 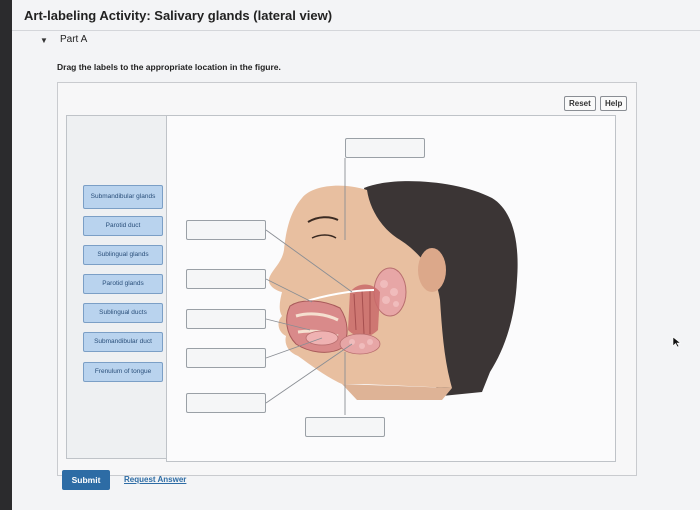 What do you see at coordinates (123, 342) in the screenshot?
I see `label-submandibular-duct: Submandibular duct` at bounding box center [123, 342].